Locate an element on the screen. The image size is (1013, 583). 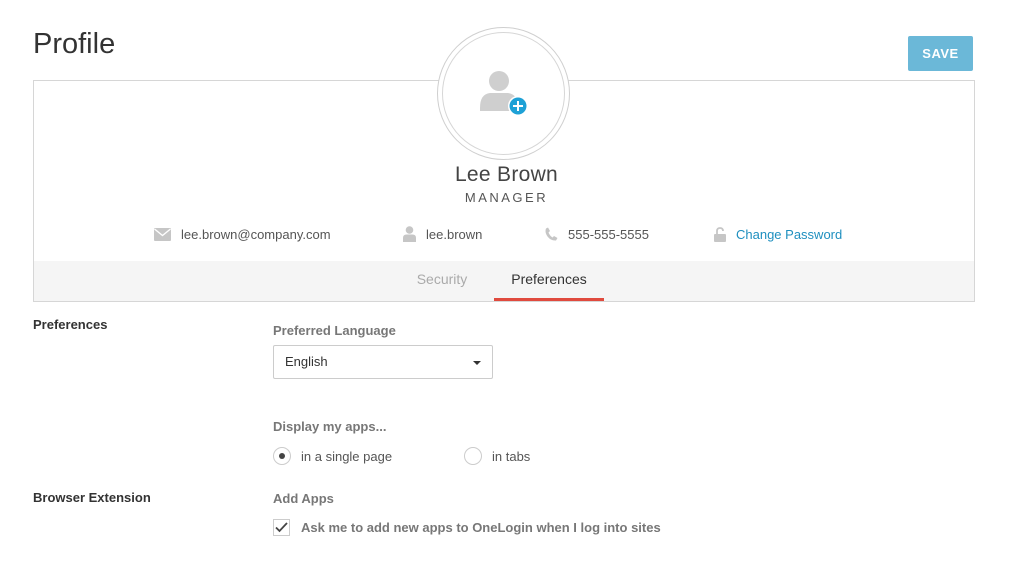
change-password-link: Change Password is located at coordinates (789, 234).